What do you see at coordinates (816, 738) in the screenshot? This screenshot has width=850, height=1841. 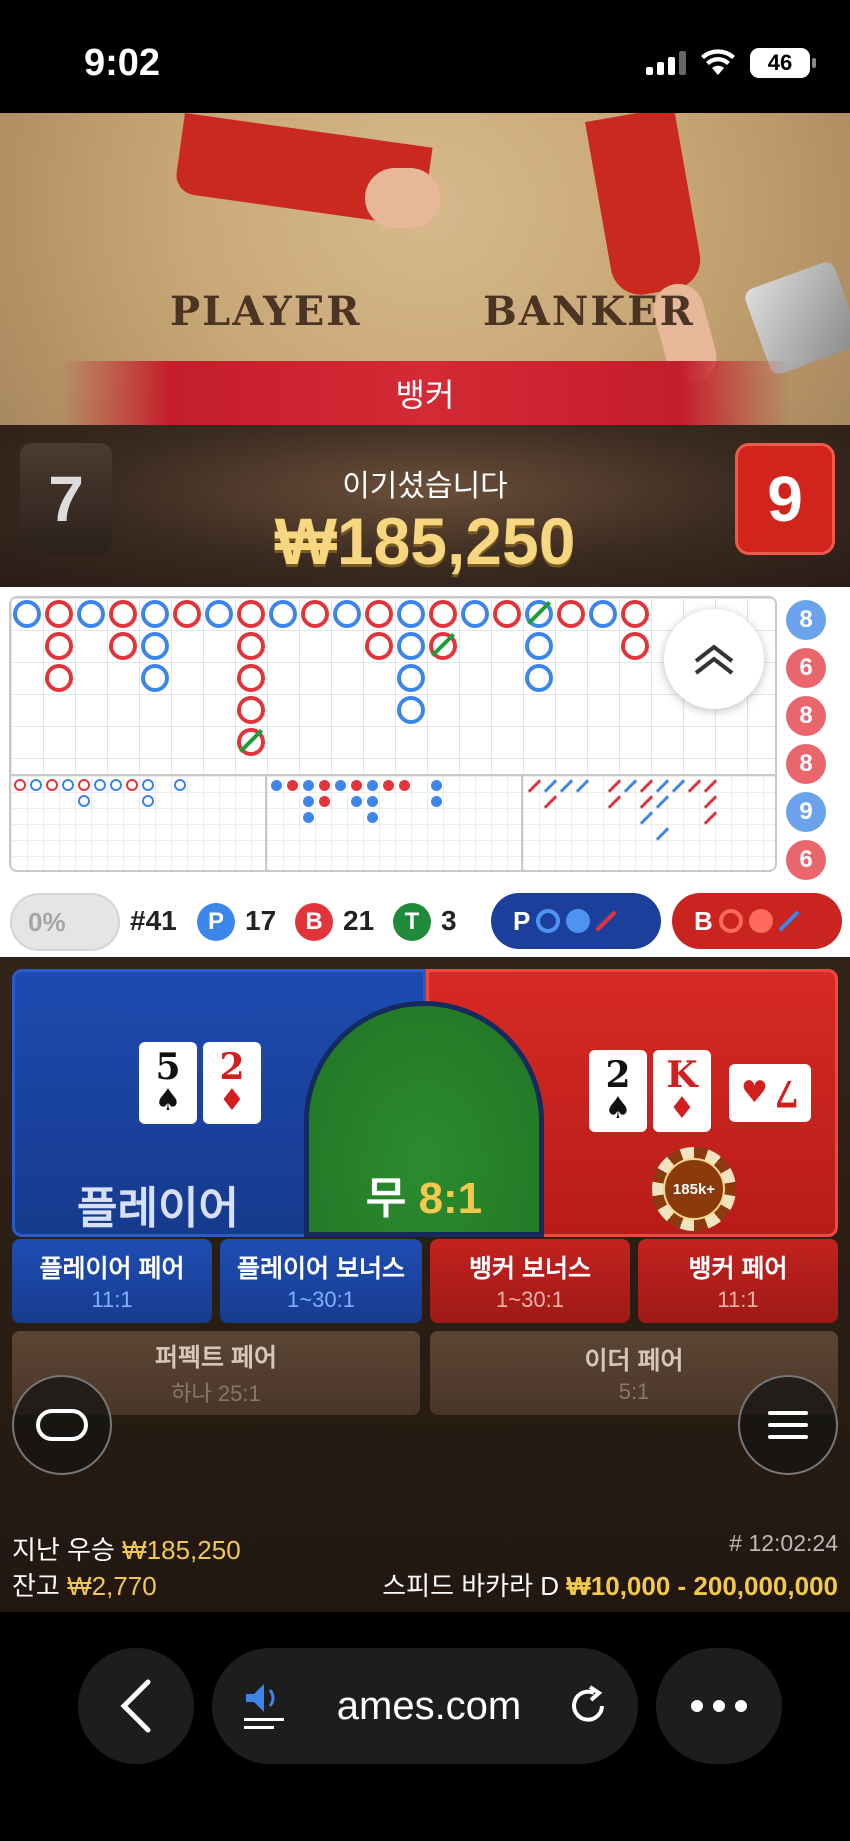 I see `bead-road-column: 8 6 8 8 9 6` at bounding box center [816, 738].